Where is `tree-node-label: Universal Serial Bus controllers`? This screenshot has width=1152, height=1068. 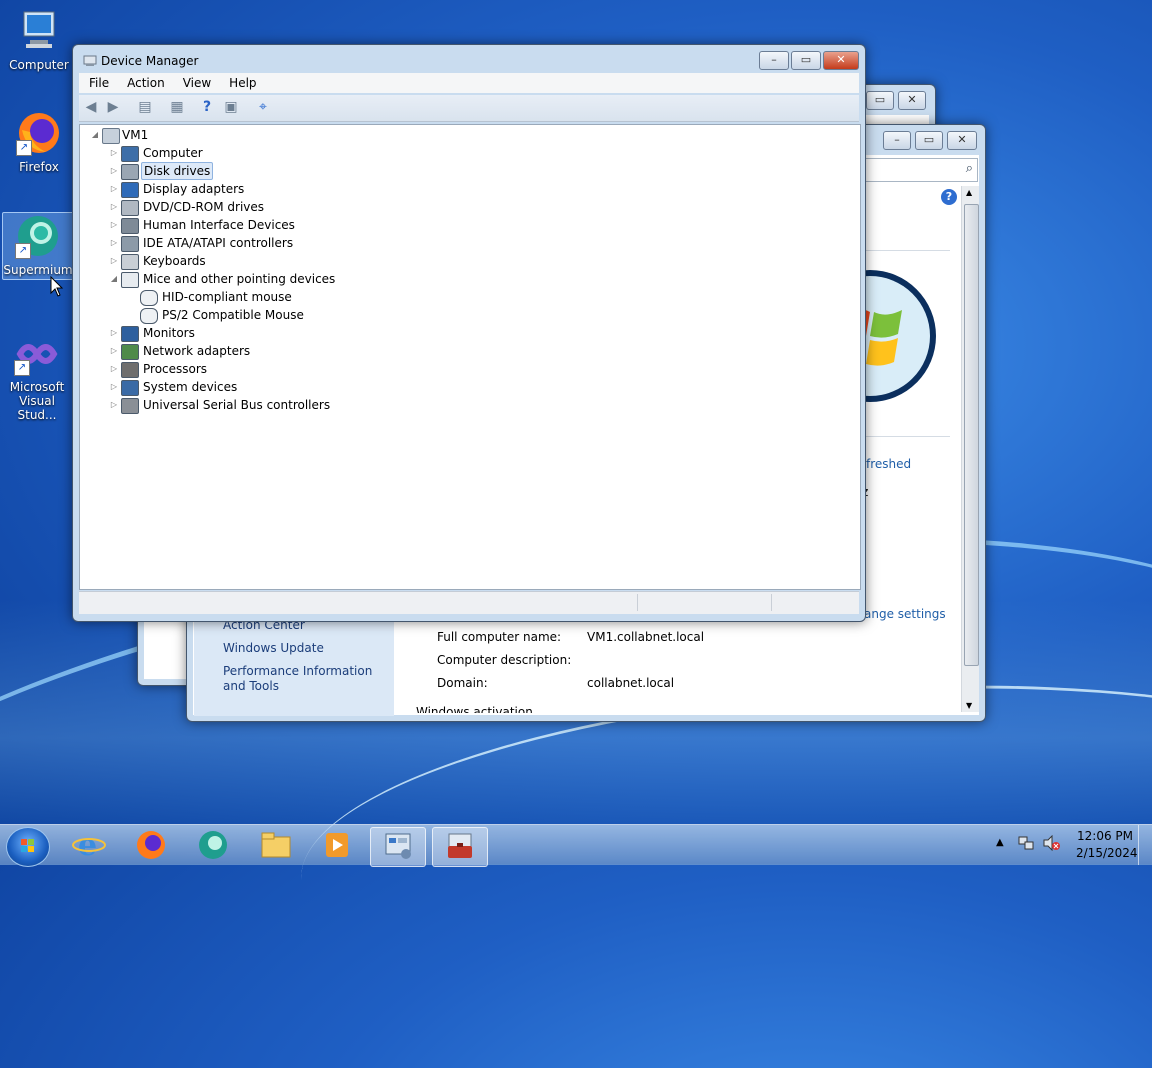
tree-node-label: Universal Serial Bus controllers is located at coordinates (237, 405).